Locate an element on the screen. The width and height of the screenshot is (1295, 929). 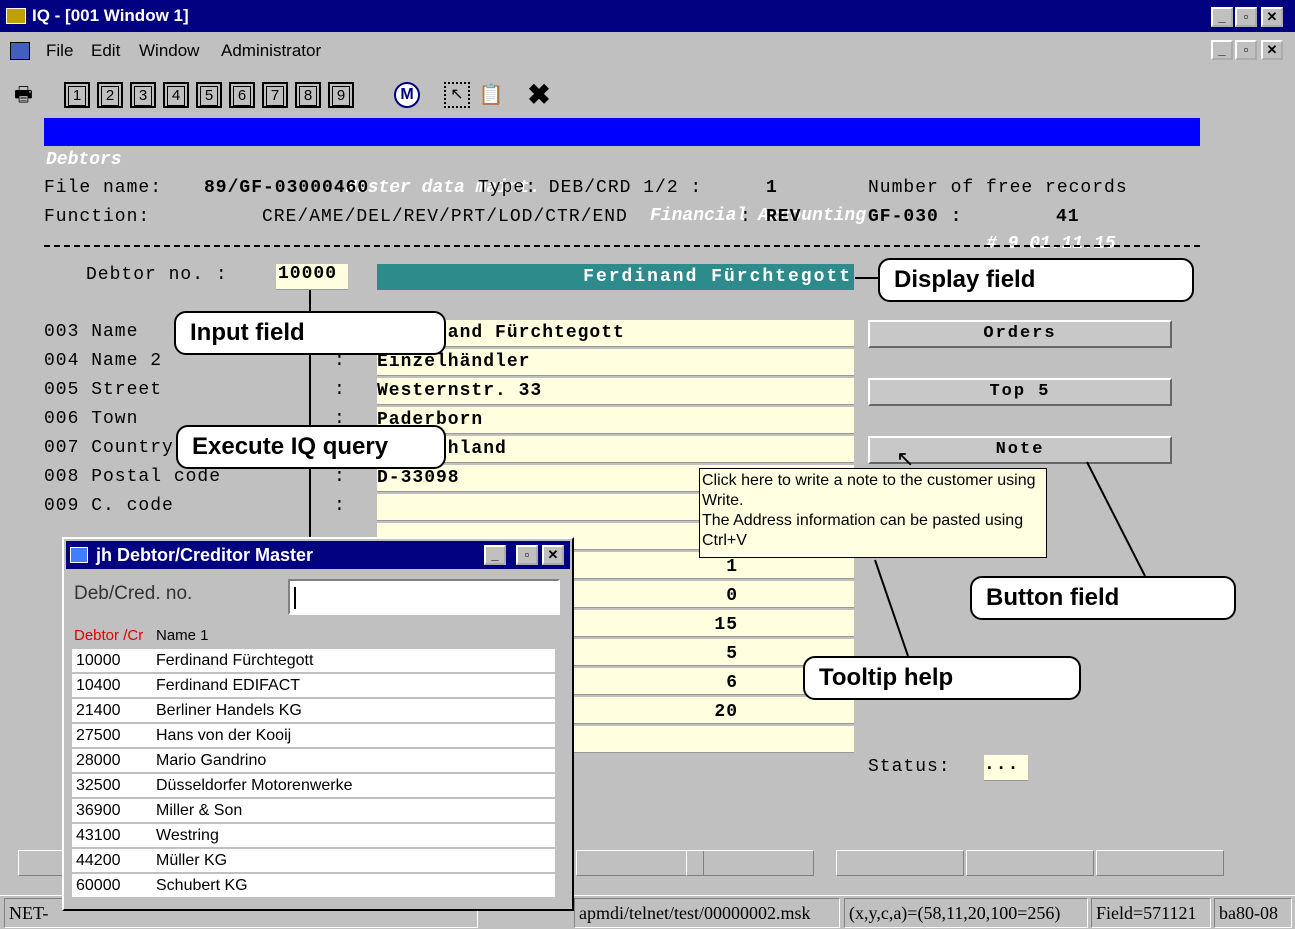
row-number: 10000 is located at coordinates (98, 660).